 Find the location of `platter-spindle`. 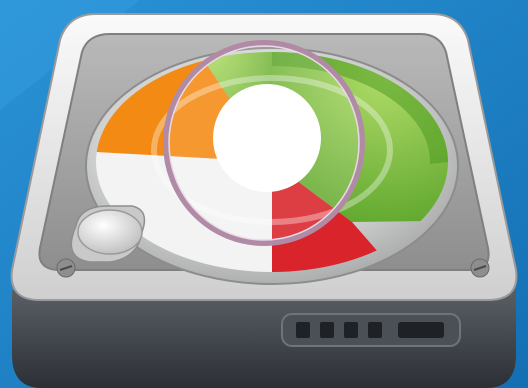

platter-spindle is located at coordinates (267, 138).